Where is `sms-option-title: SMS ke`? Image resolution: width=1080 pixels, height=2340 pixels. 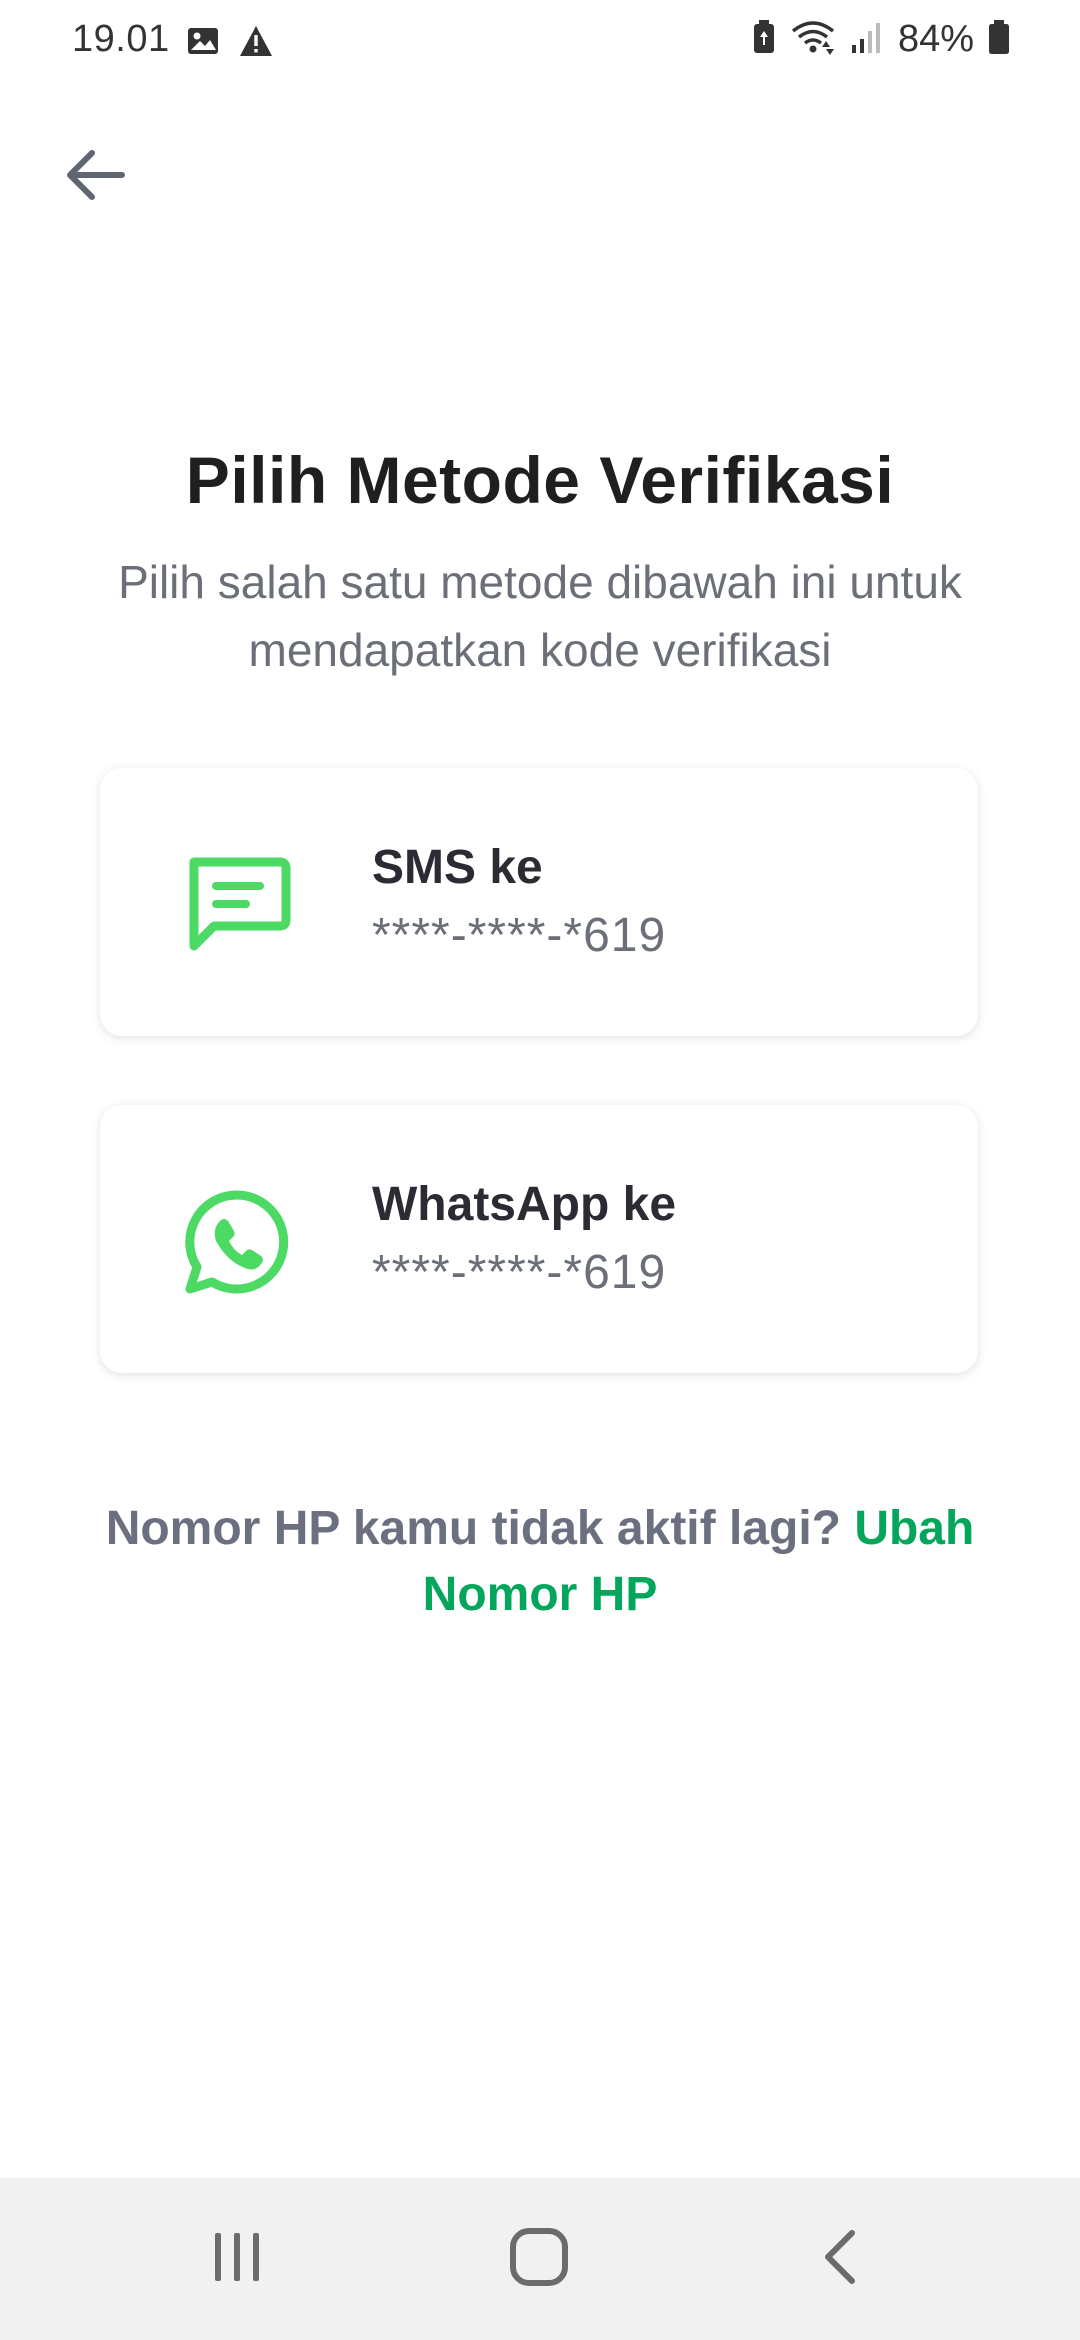
sms-option-title: SMS ke is located at coordinates (457, 867).